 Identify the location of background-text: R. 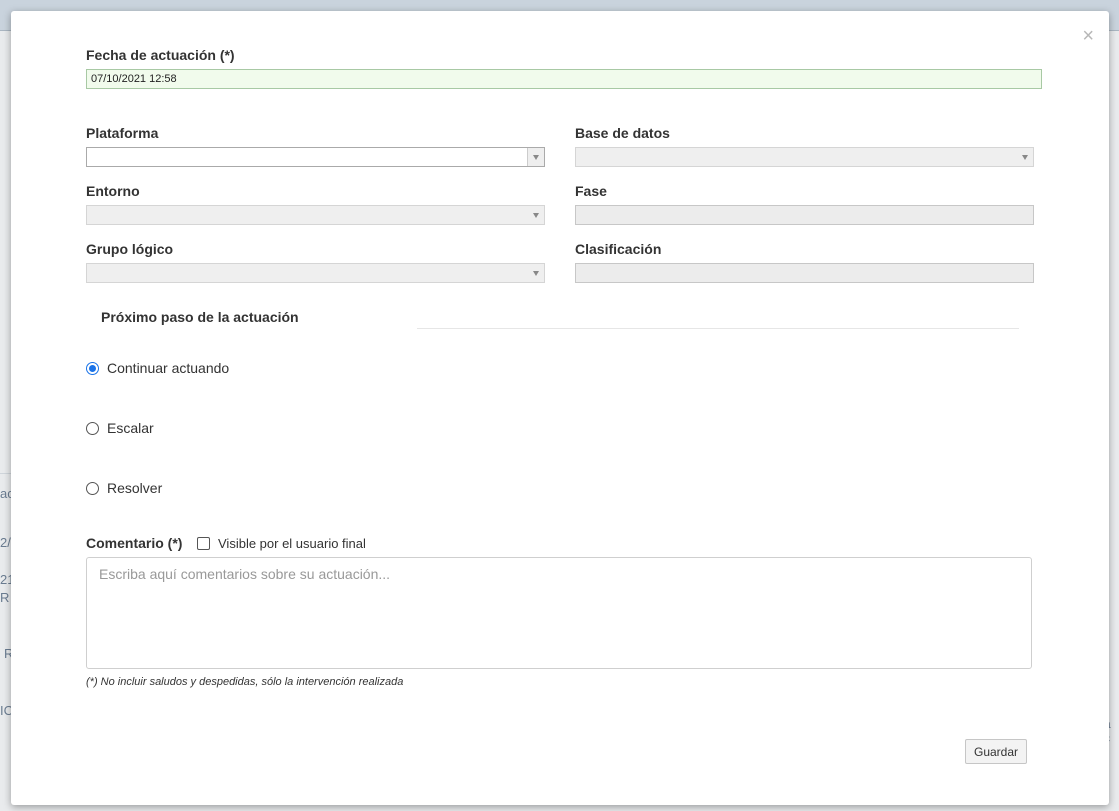
(5, 597).